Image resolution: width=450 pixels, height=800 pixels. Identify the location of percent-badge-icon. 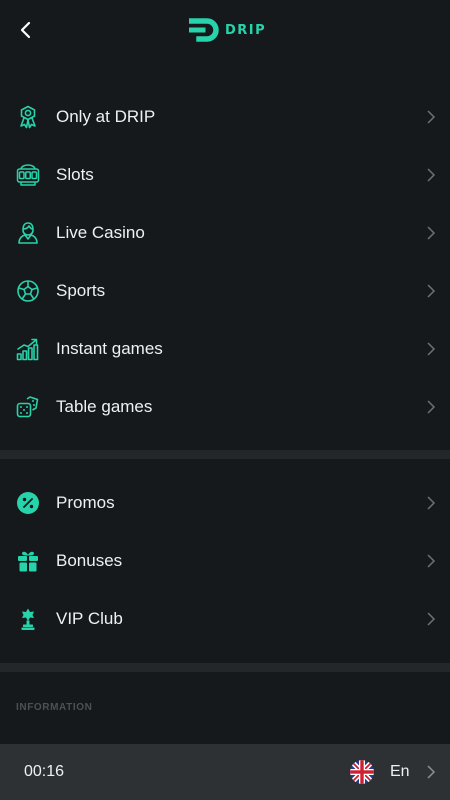
(28, 503).